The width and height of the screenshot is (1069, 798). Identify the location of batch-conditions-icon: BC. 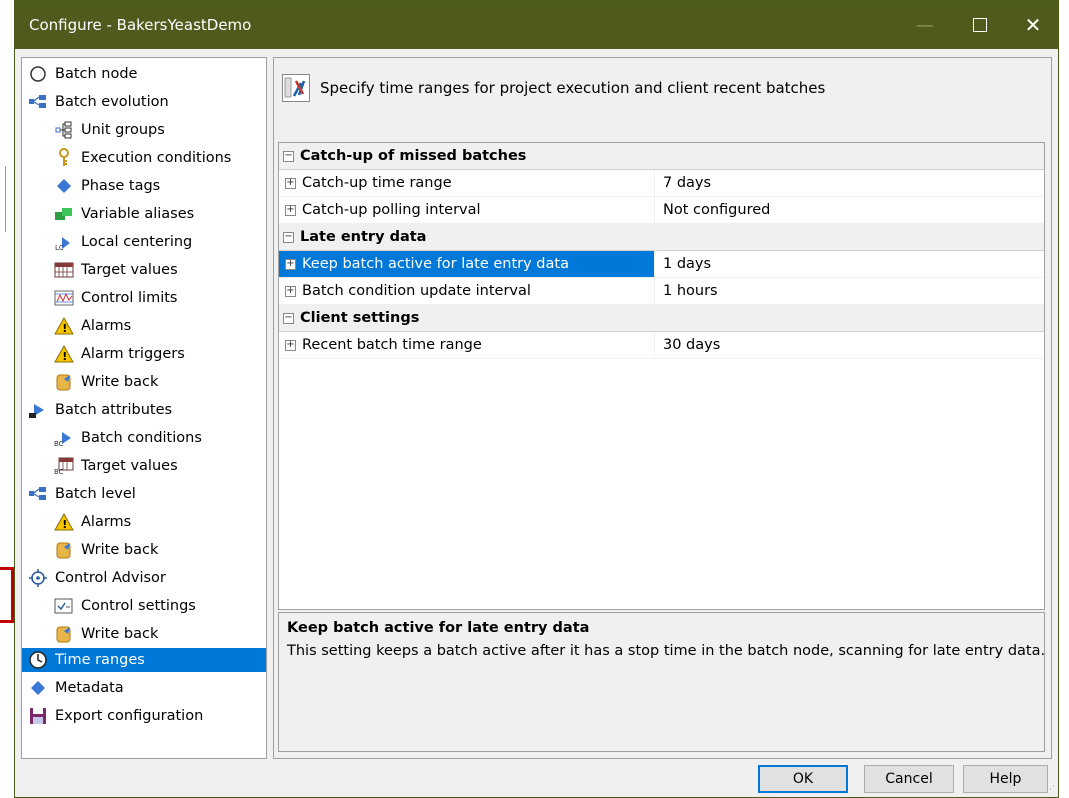
(64, 438).